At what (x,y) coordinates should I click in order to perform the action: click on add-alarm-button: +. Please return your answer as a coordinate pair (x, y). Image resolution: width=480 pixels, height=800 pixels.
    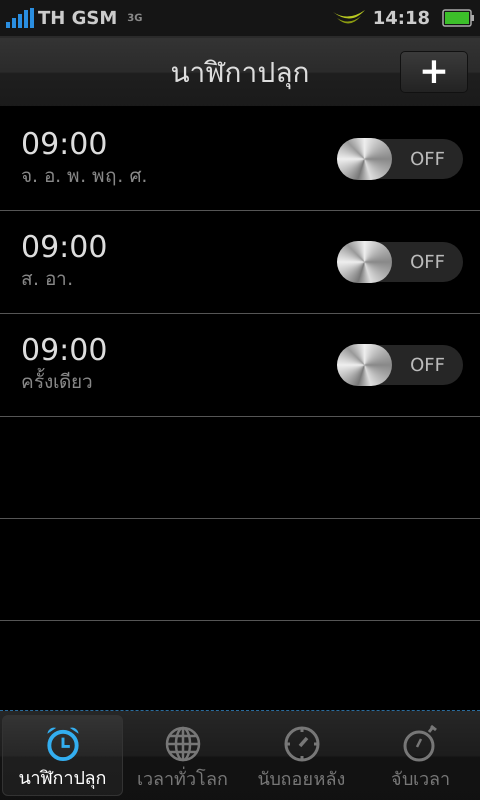
    Looking at the image, I should click on (434, 72).